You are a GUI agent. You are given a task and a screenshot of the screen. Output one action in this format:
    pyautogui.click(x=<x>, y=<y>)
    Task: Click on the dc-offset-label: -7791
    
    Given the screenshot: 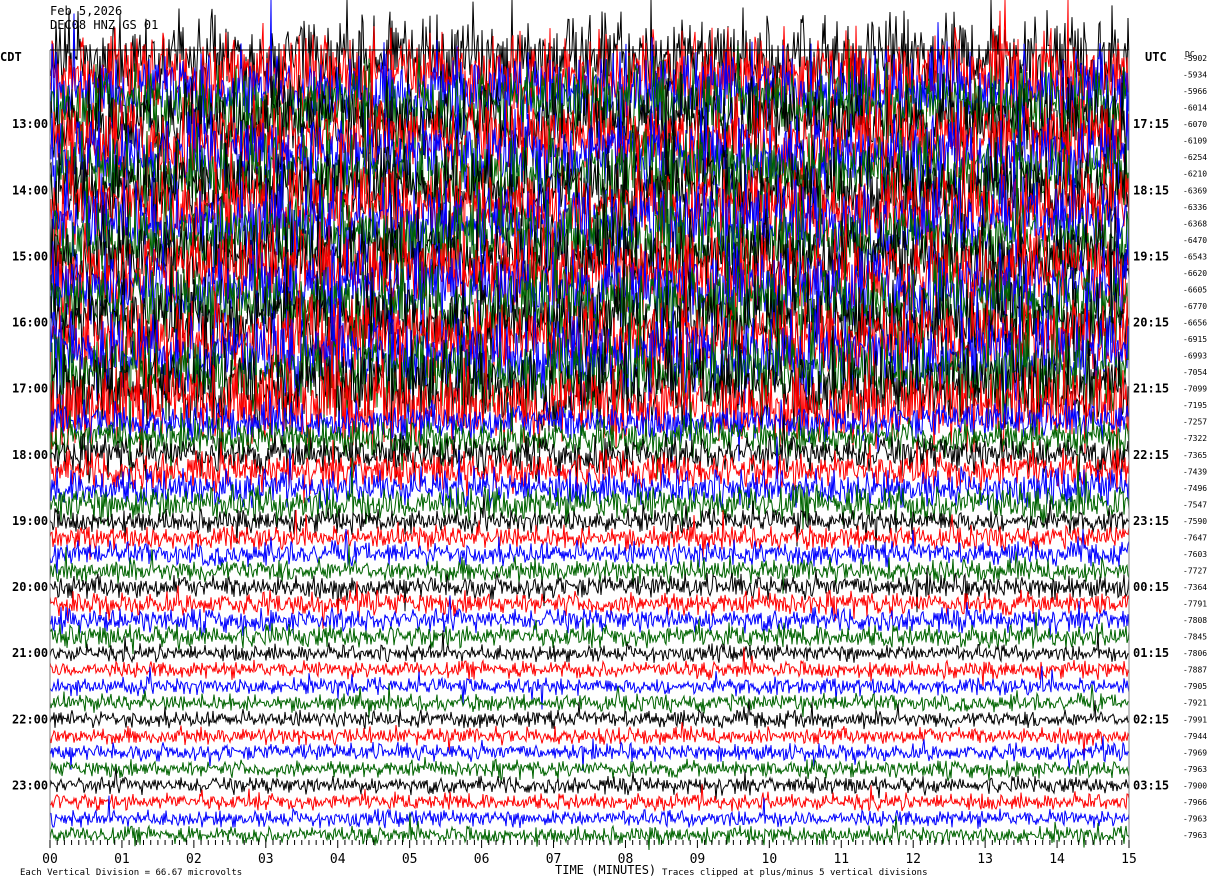 What is the action you would take?
    pyautogui.click(x=1195, y=604)
    